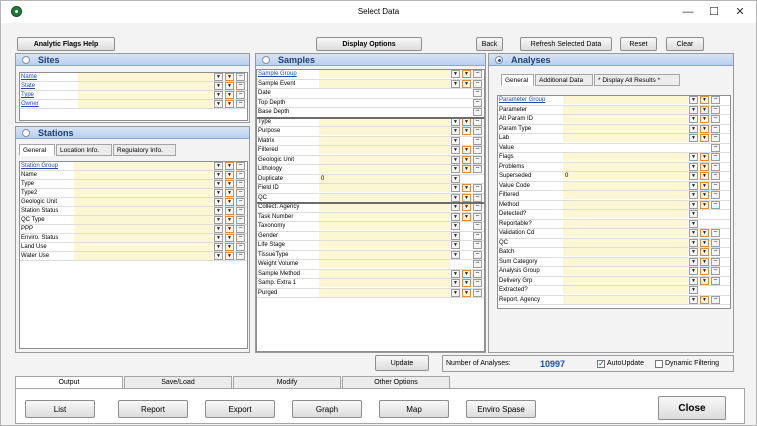  I want to click on list-button: List, so click(60, 409).